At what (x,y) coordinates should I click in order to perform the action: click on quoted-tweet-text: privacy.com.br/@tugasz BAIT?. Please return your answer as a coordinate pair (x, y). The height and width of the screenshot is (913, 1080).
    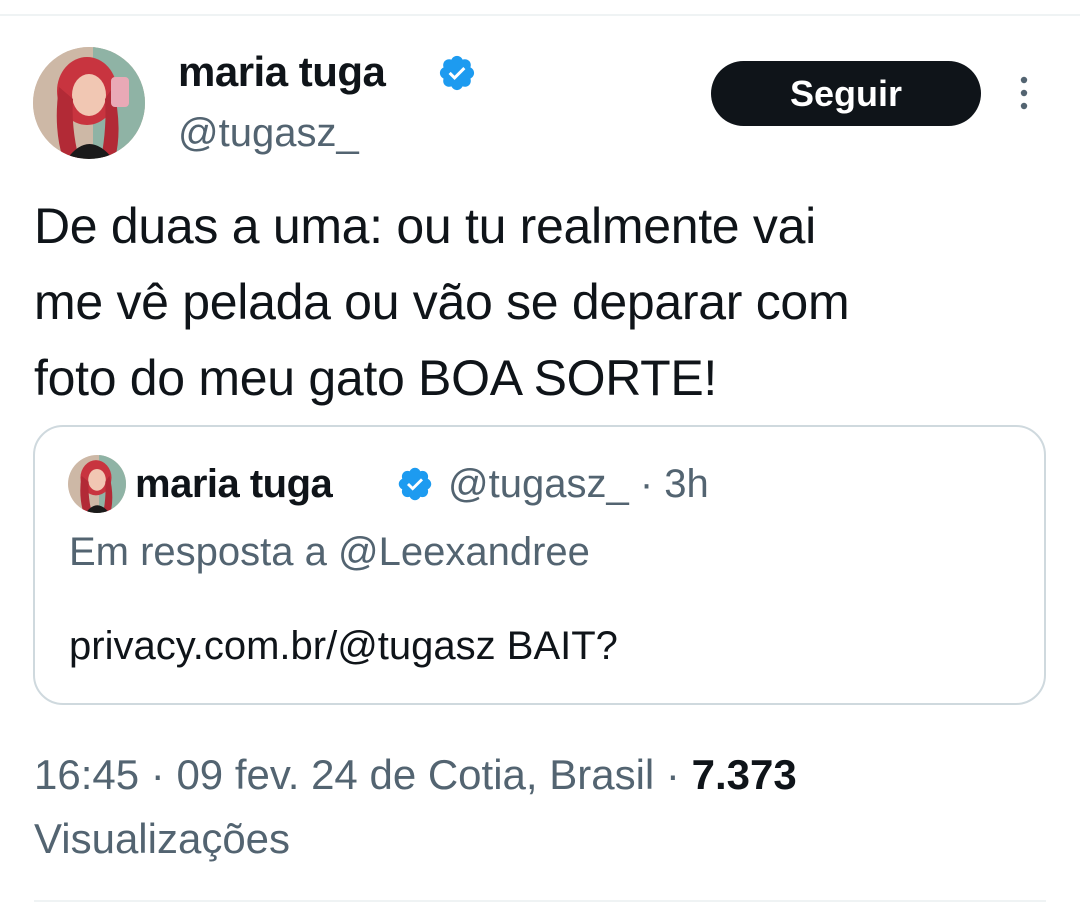
    Looking at the image, I should click on (343, 646).